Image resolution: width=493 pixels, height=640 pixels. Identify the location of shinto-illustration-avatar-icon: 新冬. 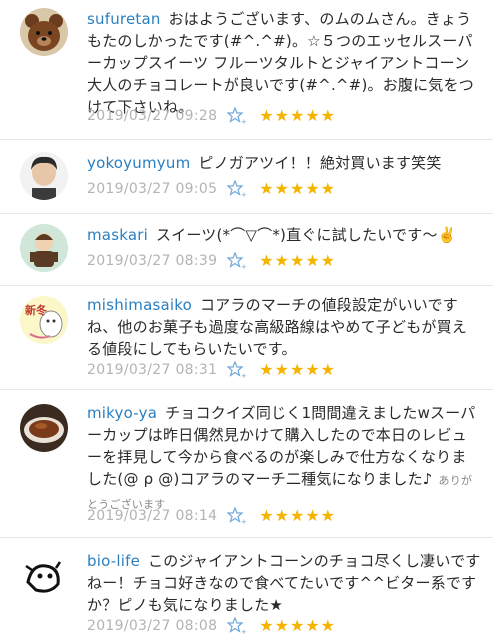
(44, 320).